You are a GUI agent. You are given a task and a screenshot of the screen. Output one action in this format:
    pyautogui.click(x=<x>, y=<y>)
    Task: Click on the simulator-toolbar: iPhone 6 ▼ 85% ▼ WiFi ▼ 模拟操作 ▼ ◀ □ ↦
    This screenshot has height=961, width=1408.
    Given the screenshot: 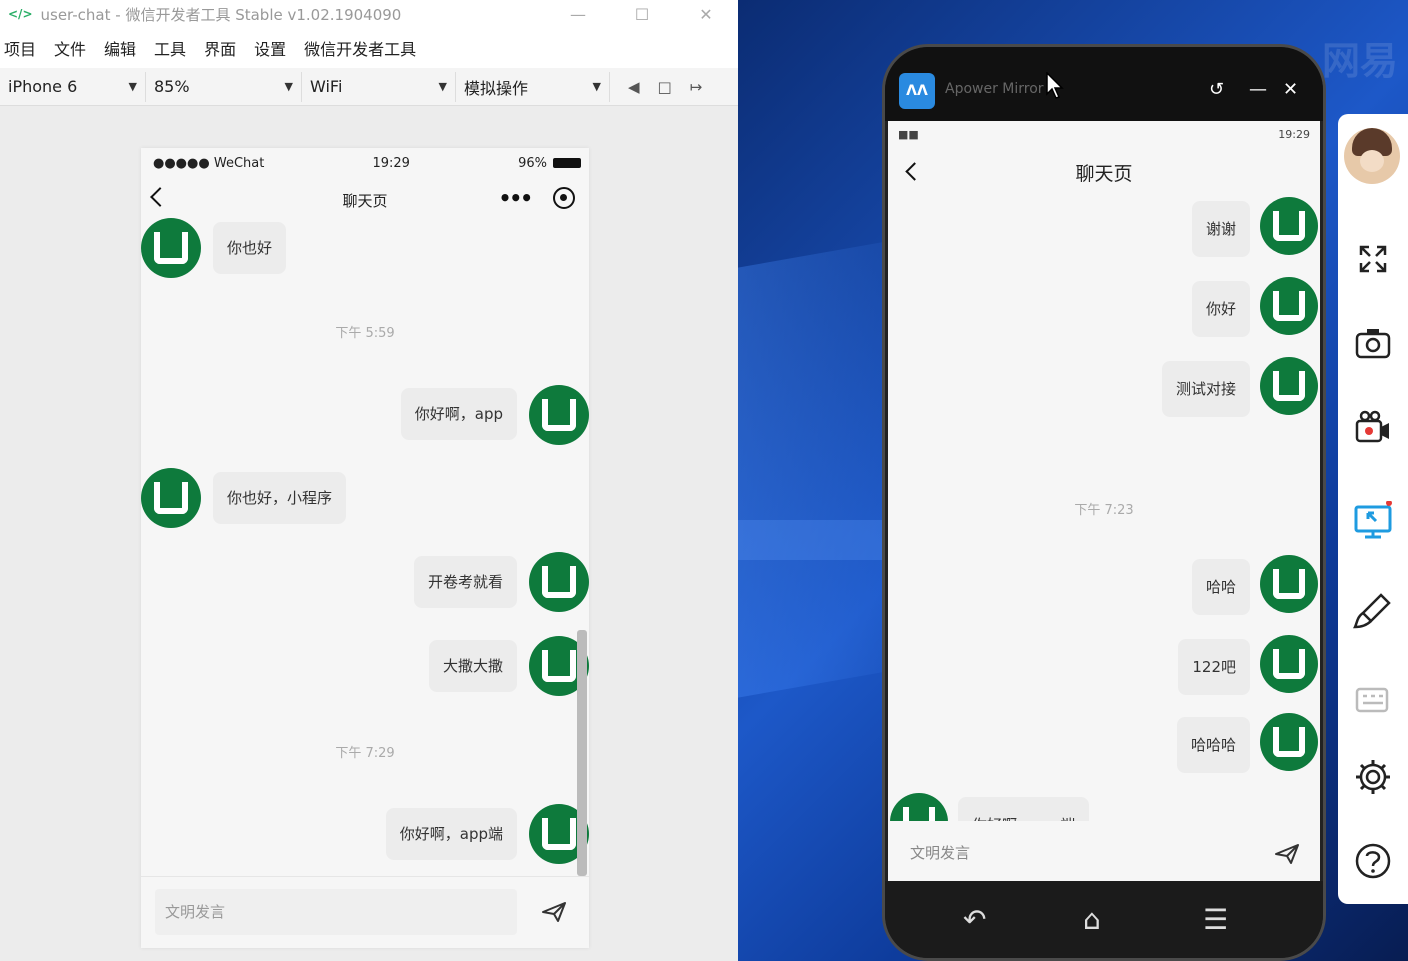 What is the action you would take?
    pyautogui.click(x=369, y=87)
    